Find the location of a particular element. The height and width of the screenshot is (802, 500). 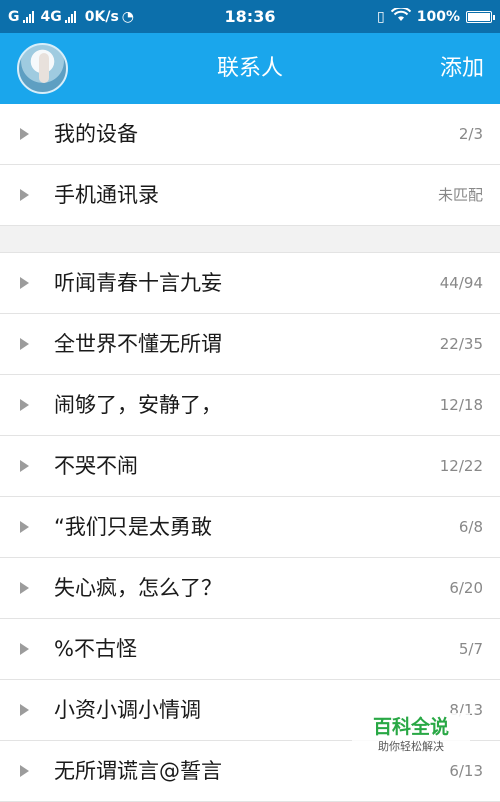

group-count: 6/8 is located at coordinates (470, 527).